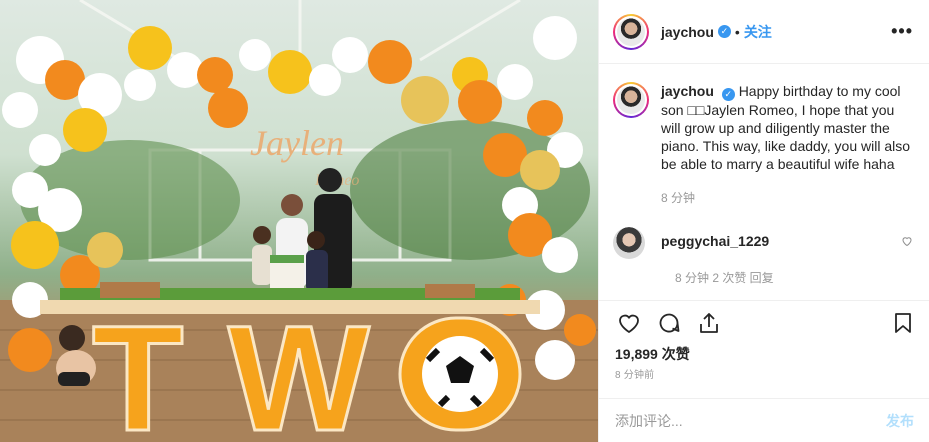  I want to click on birthday-sign-name: Jaylen, so click(297, 143).